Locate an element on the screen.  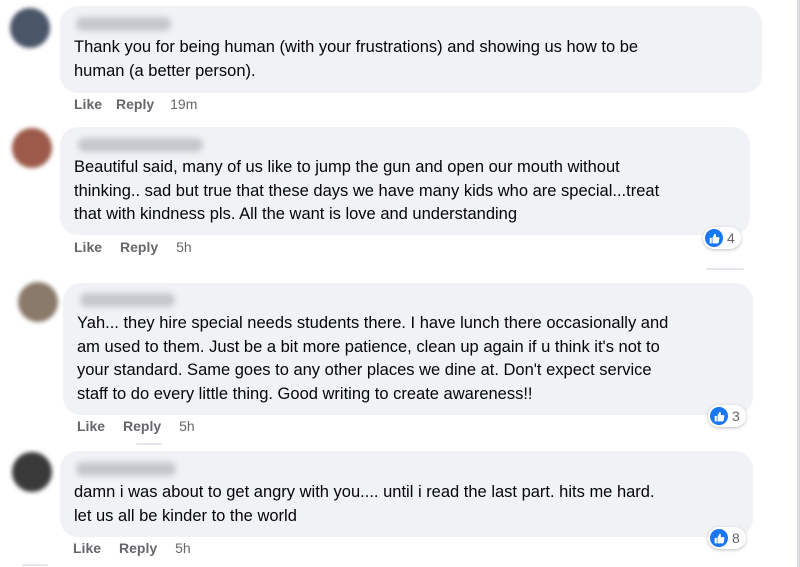
reaction-summary: 3 is located at coordinates (727, 416).